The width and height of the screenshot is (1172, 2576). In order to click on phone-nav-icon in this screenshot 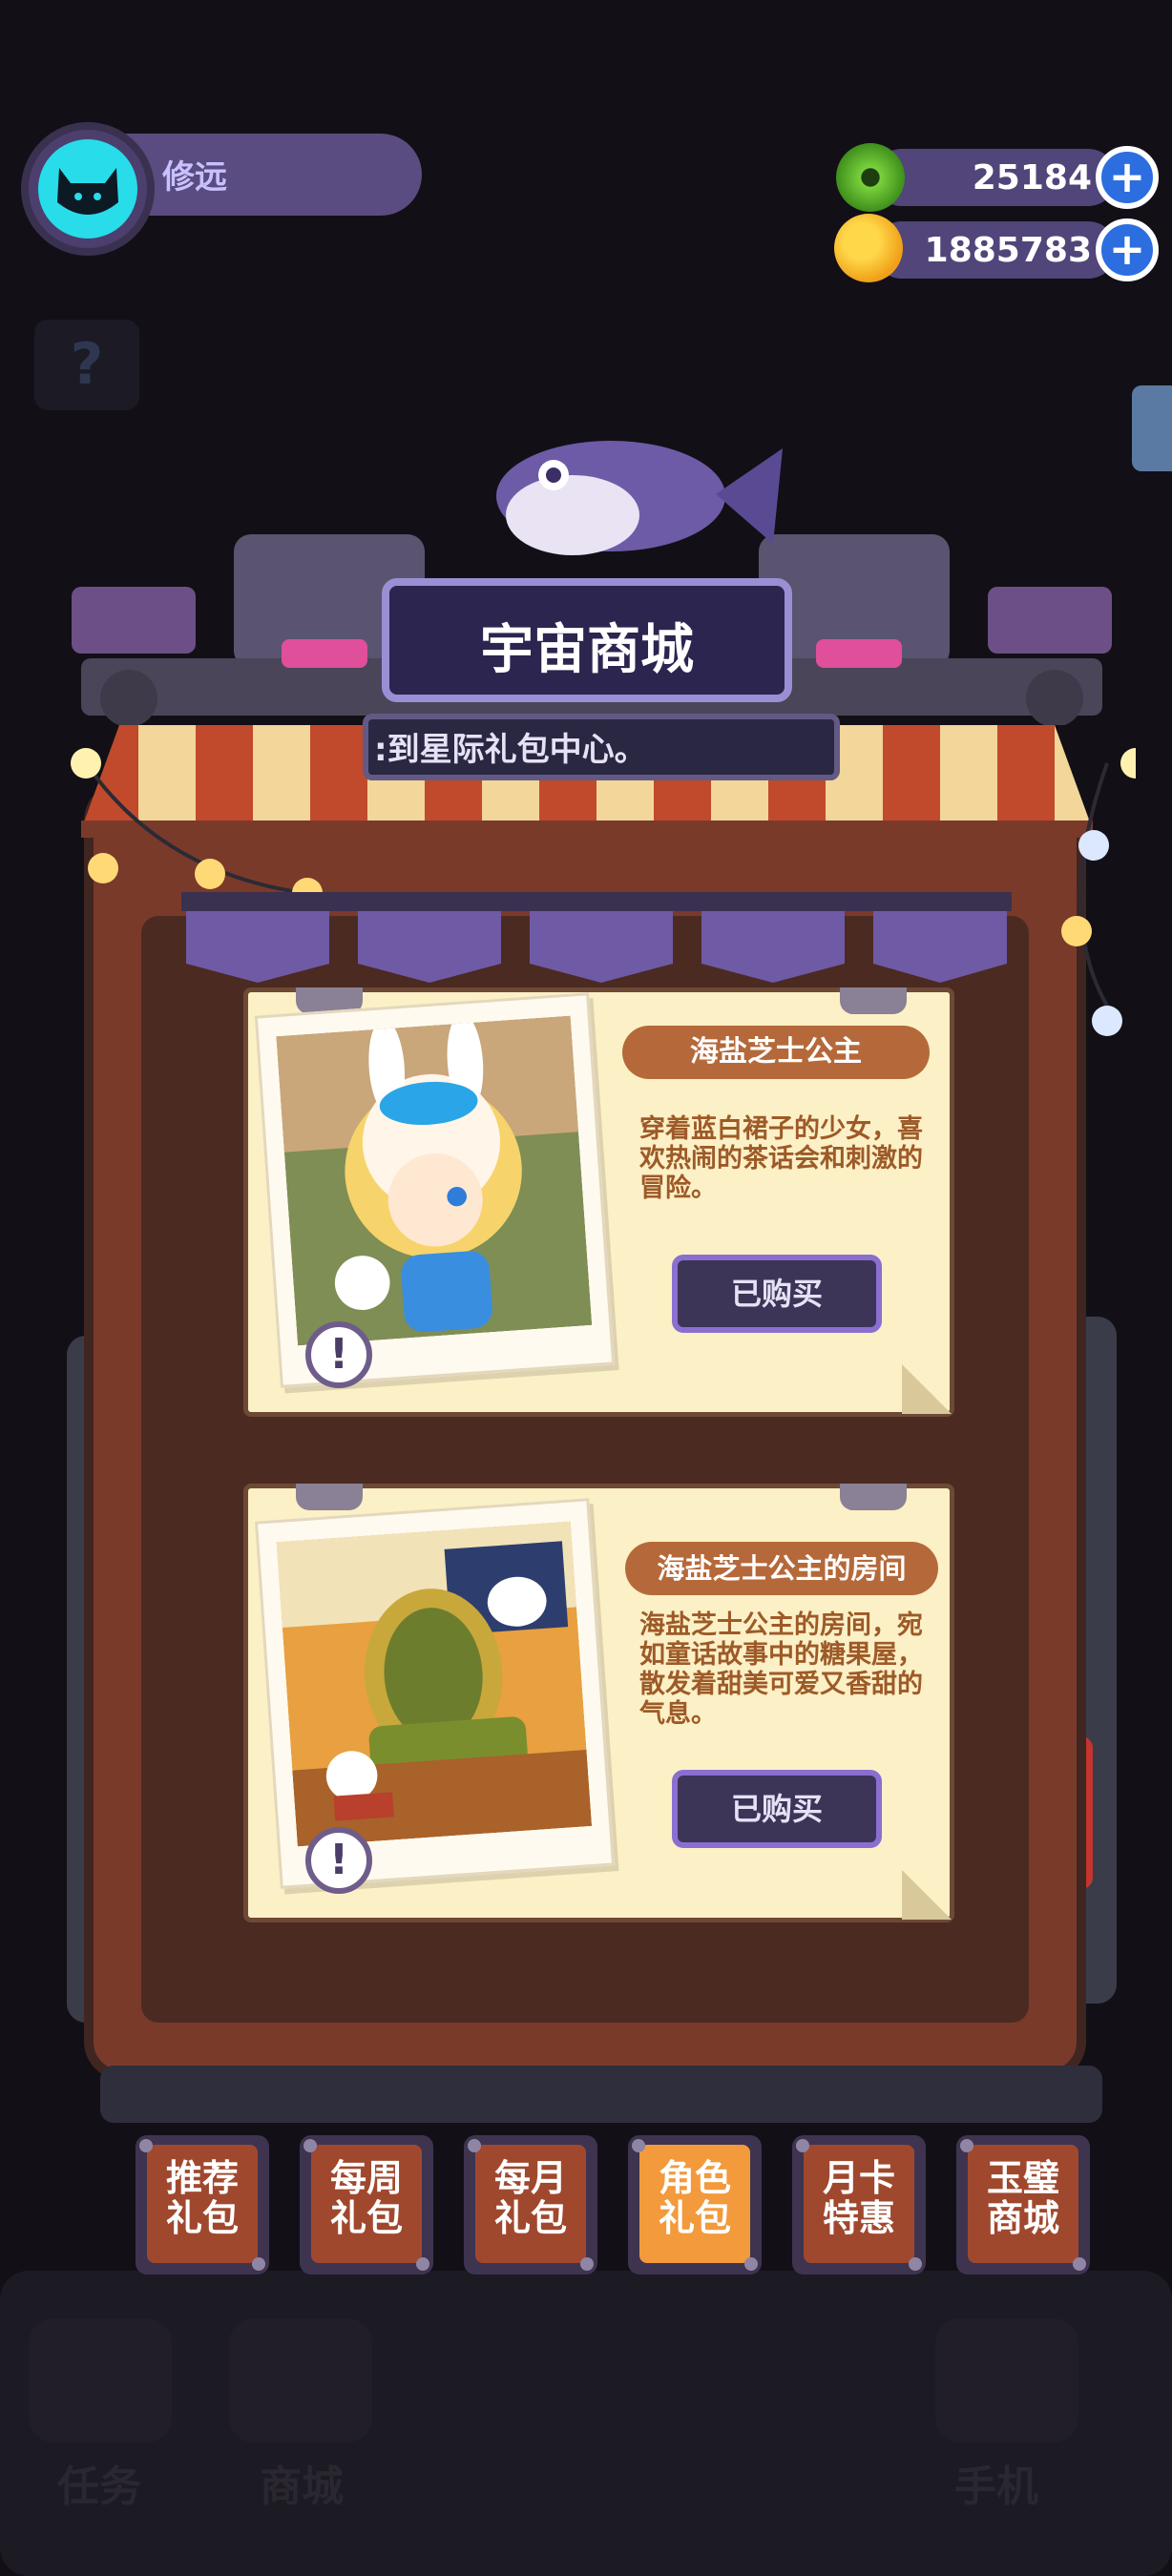, I will do `click(1006, 2380)`.